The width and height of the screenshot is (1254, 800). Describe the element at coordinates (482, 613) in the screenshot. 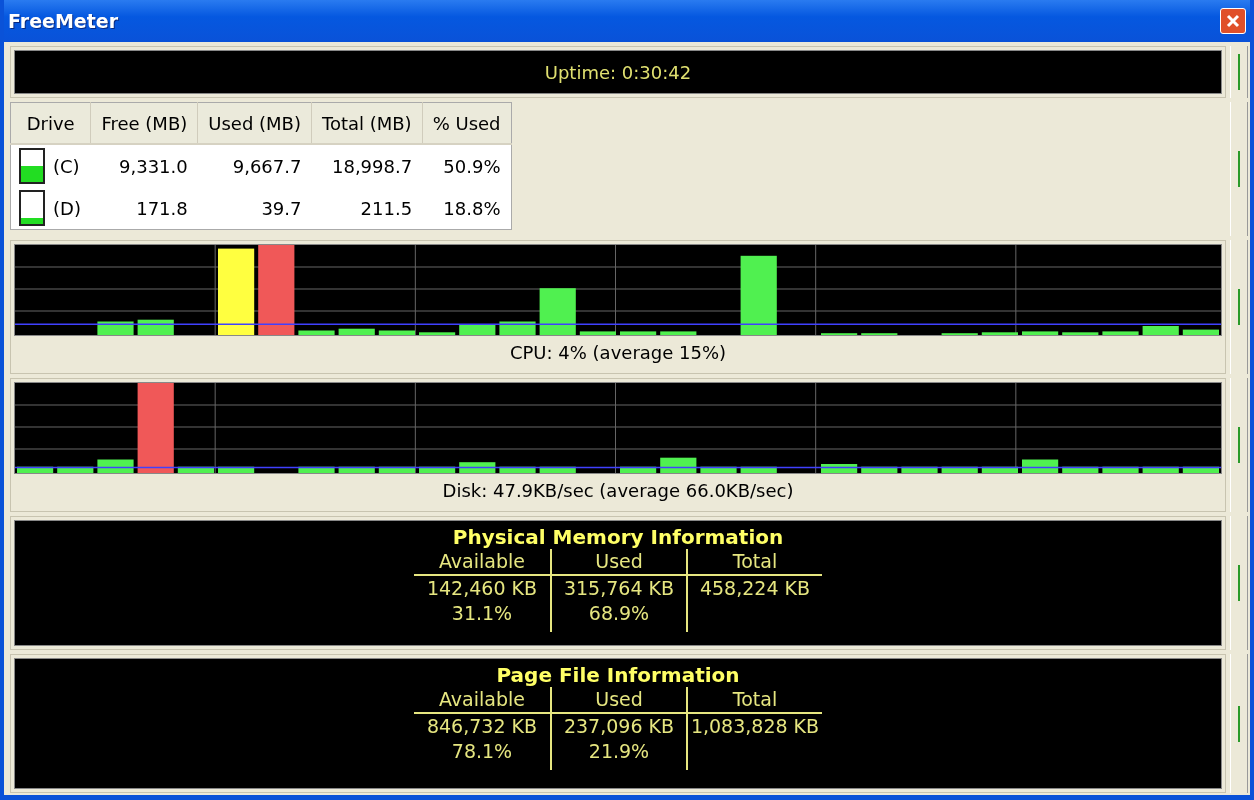

I see `percent-value: 31.1%` at that location.